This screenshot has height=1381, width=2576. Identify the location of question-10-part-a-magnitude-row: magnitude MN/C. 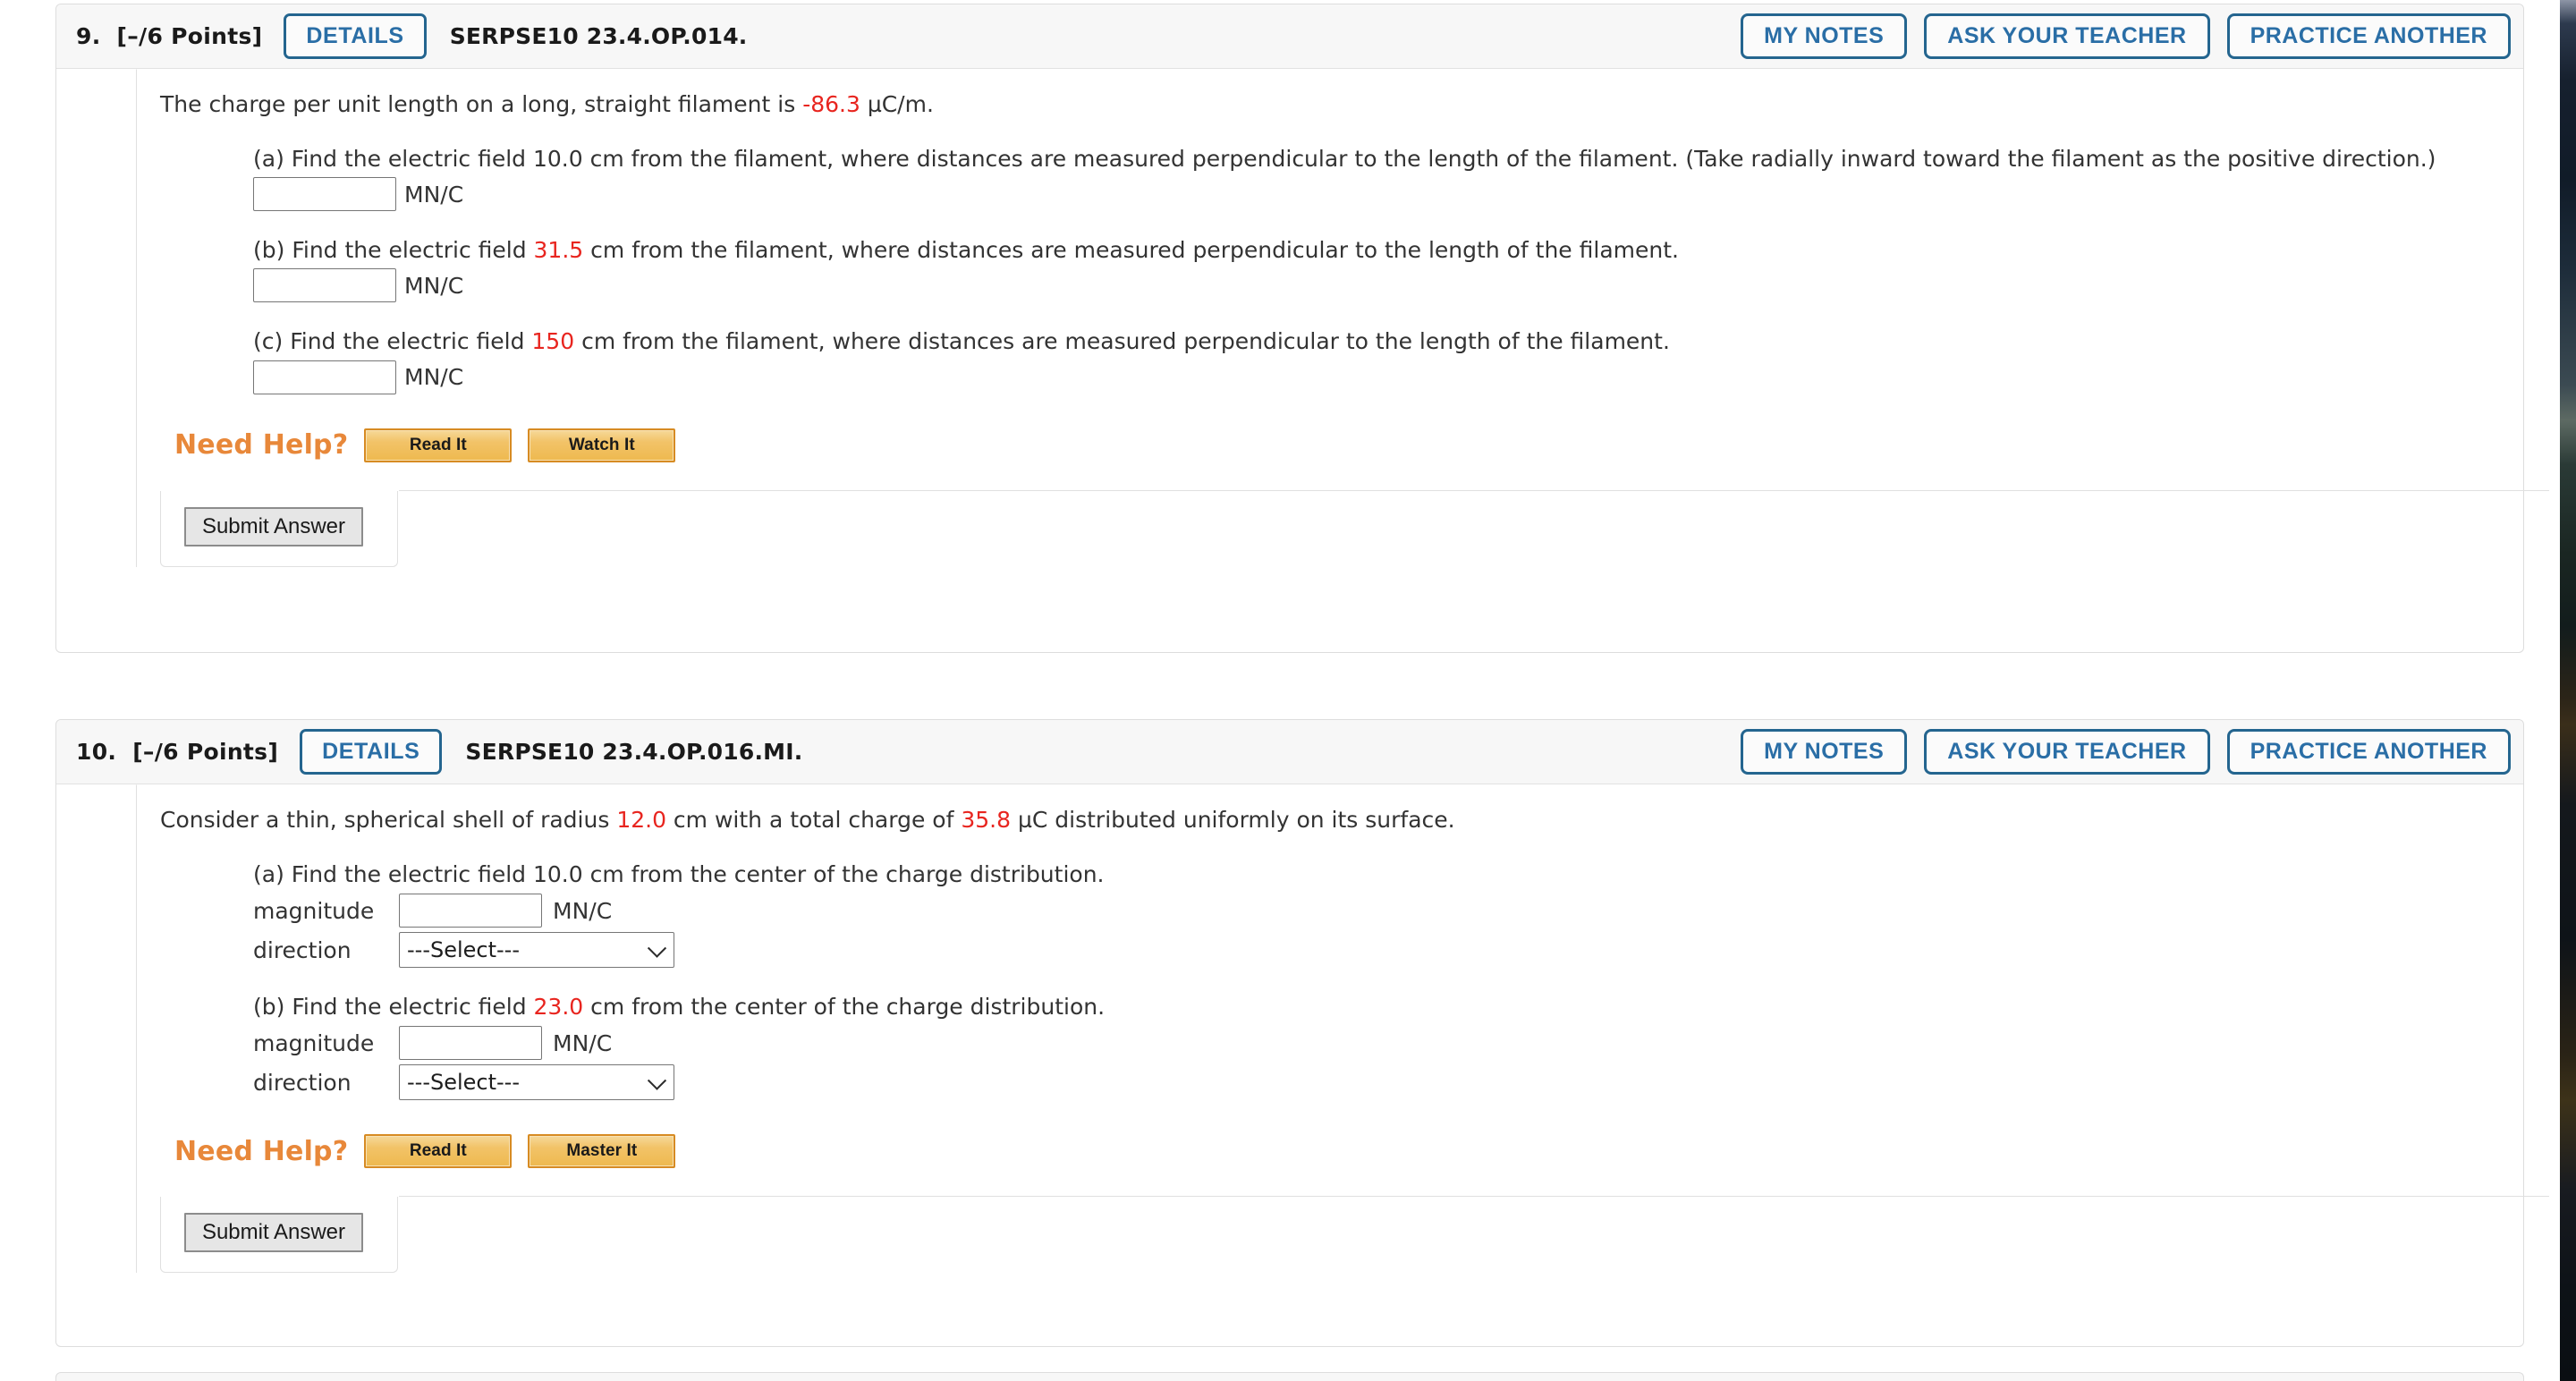
(1388, 911).